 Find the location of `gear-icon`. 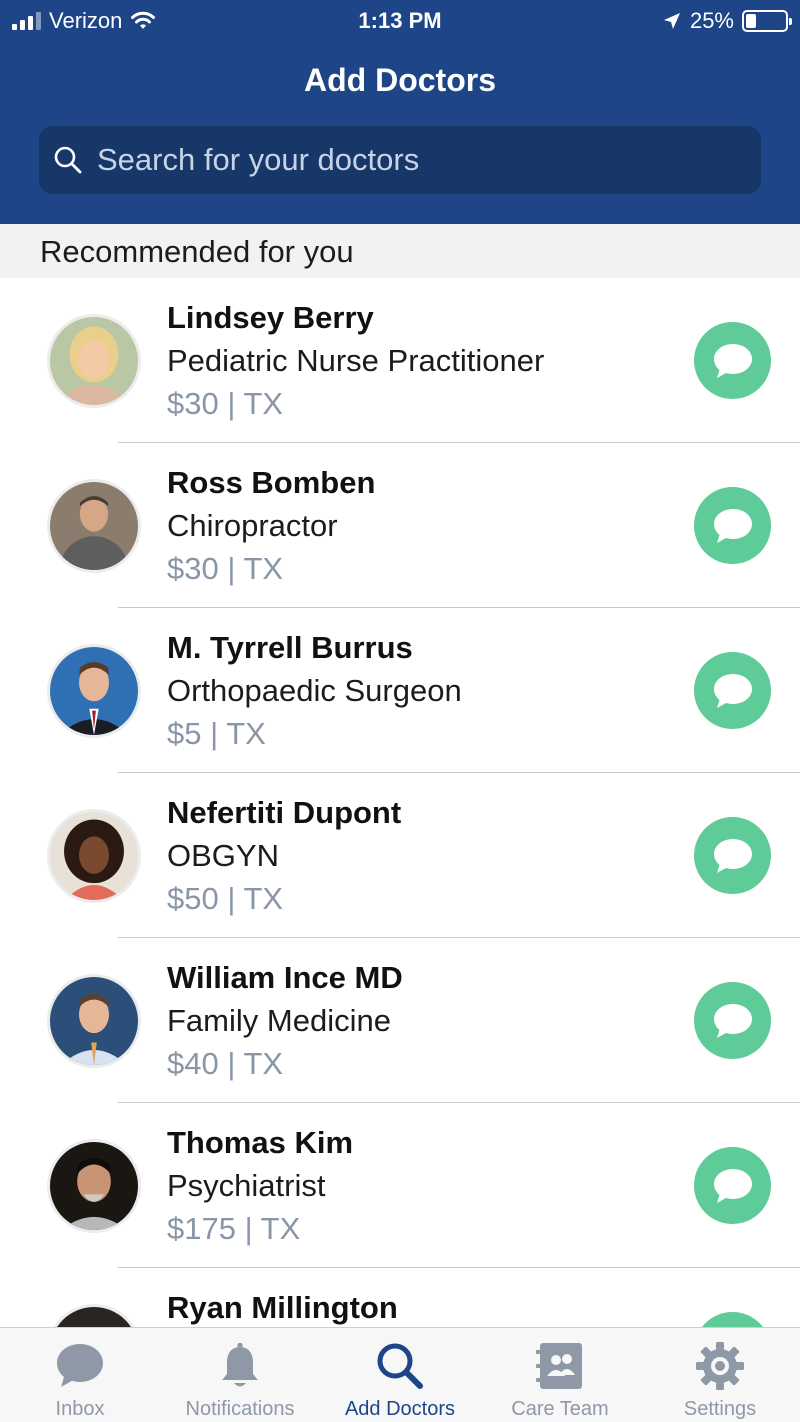

gear-icon is located at coordinates (720, 1366).